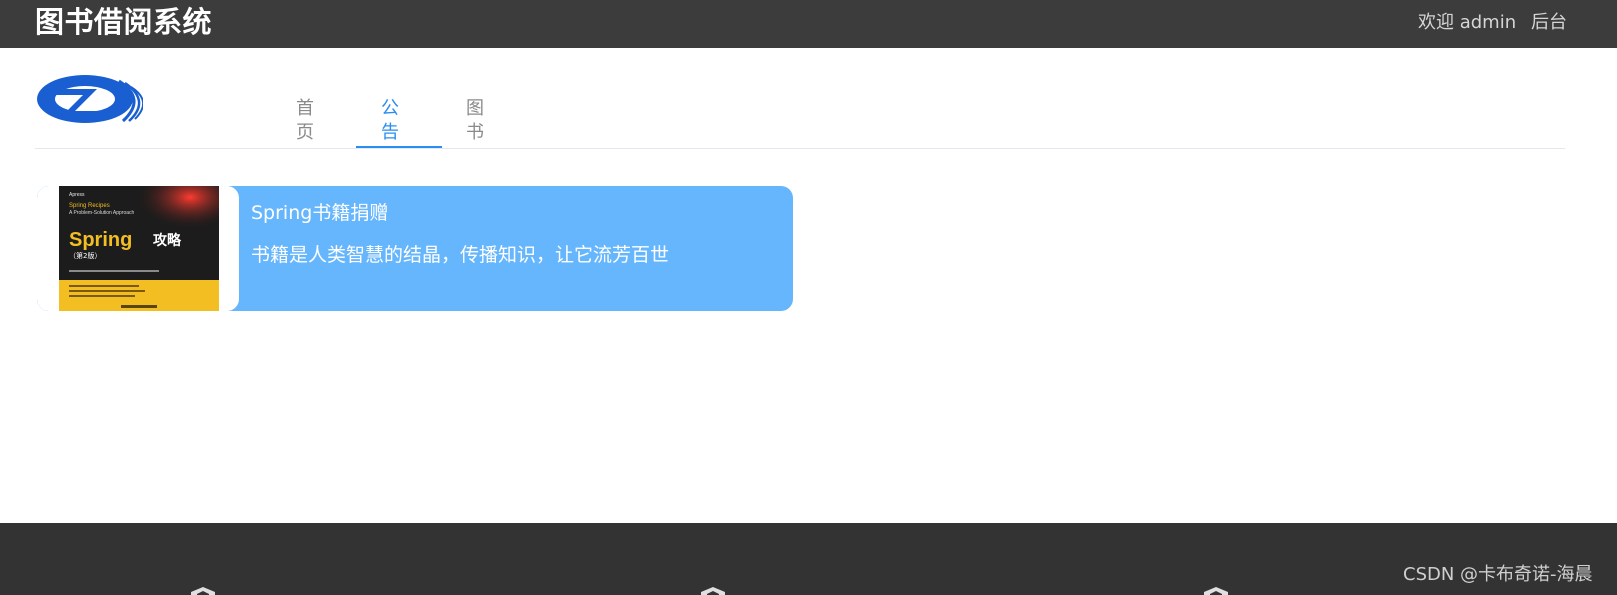  I want to click on cover-edition: （第2版）, so click(85, 255).